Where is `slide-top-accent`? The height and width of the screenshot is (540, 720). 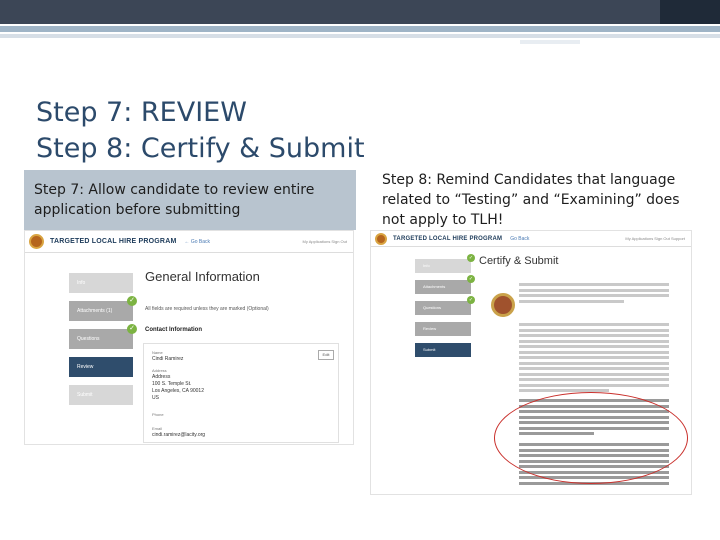
slide-top-accent is located at coordinates (690, 12).